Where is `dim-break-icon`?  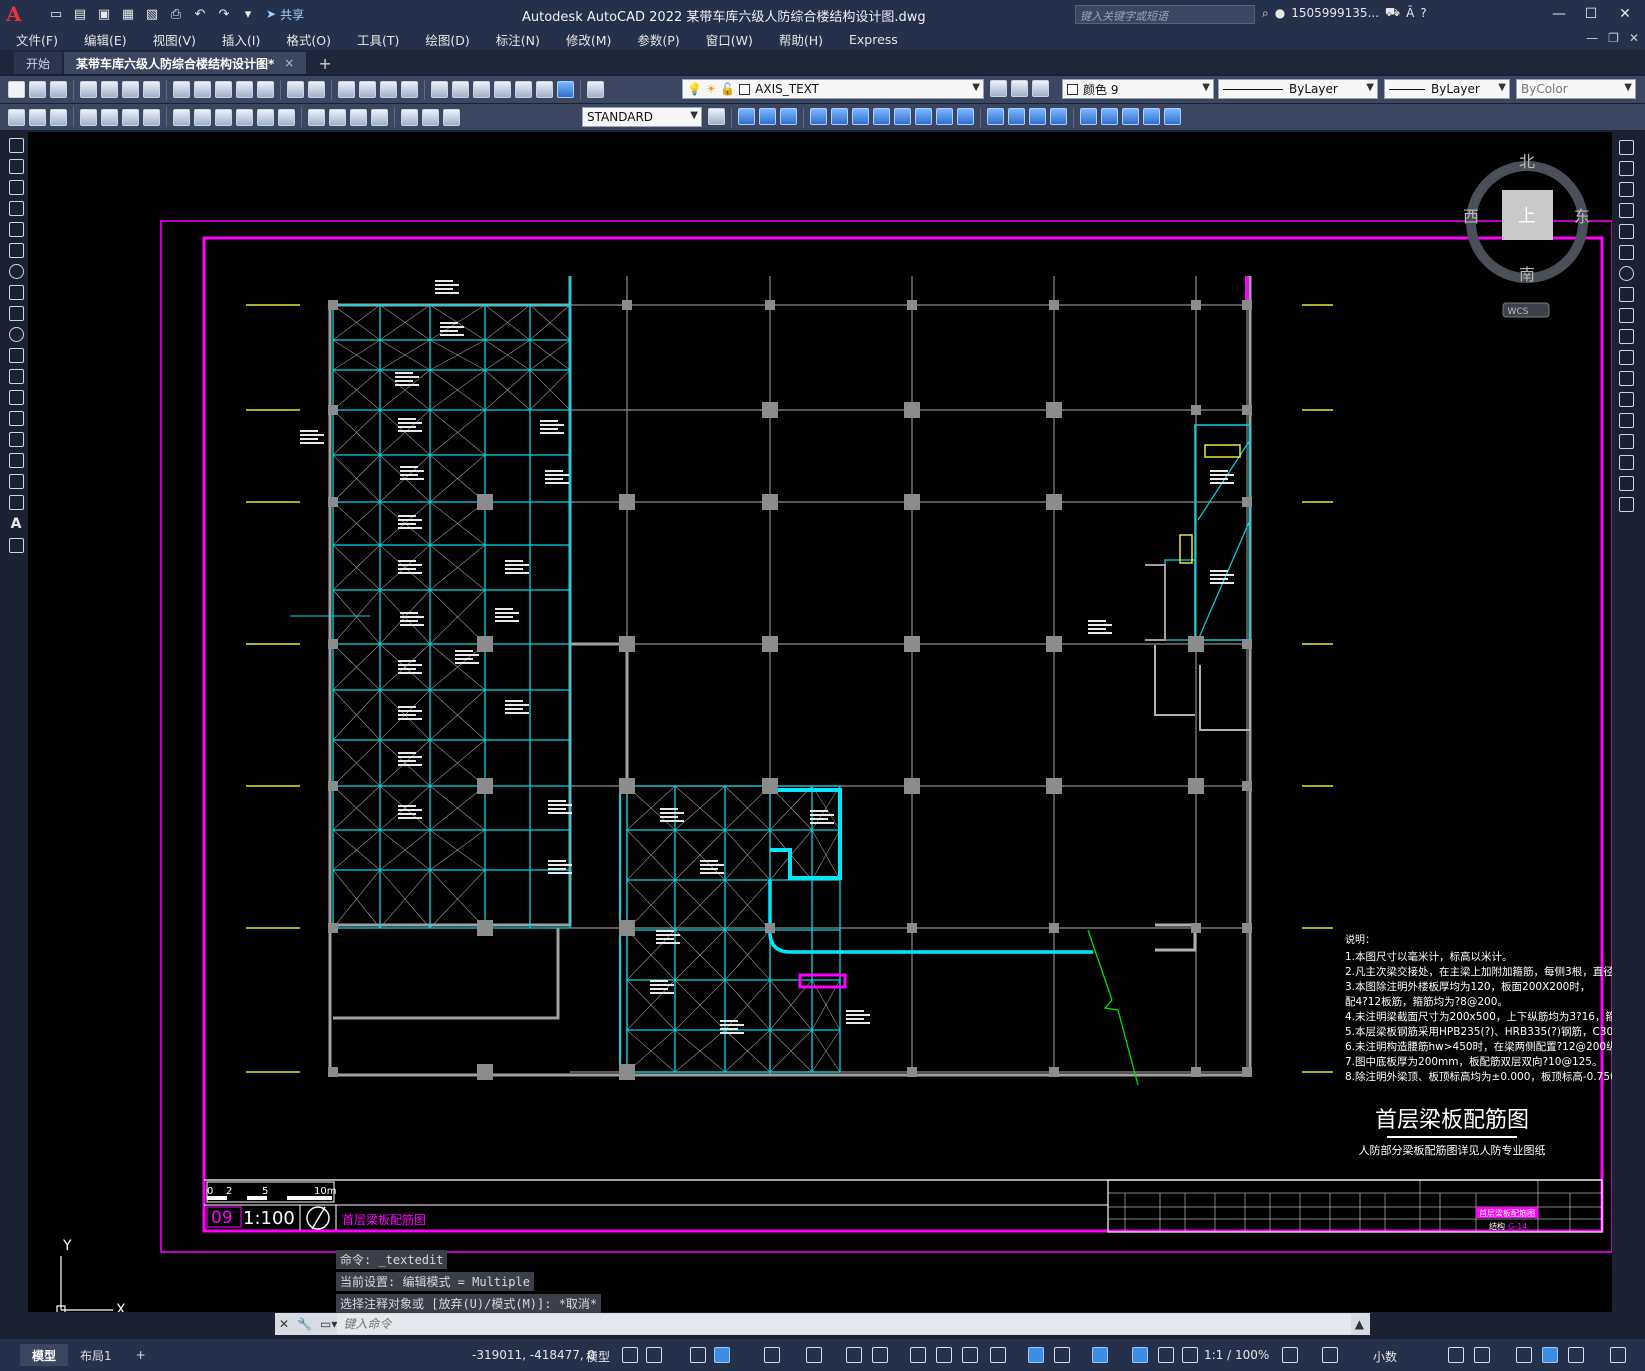 dim-break-icon is located at coordinates (286, 117).